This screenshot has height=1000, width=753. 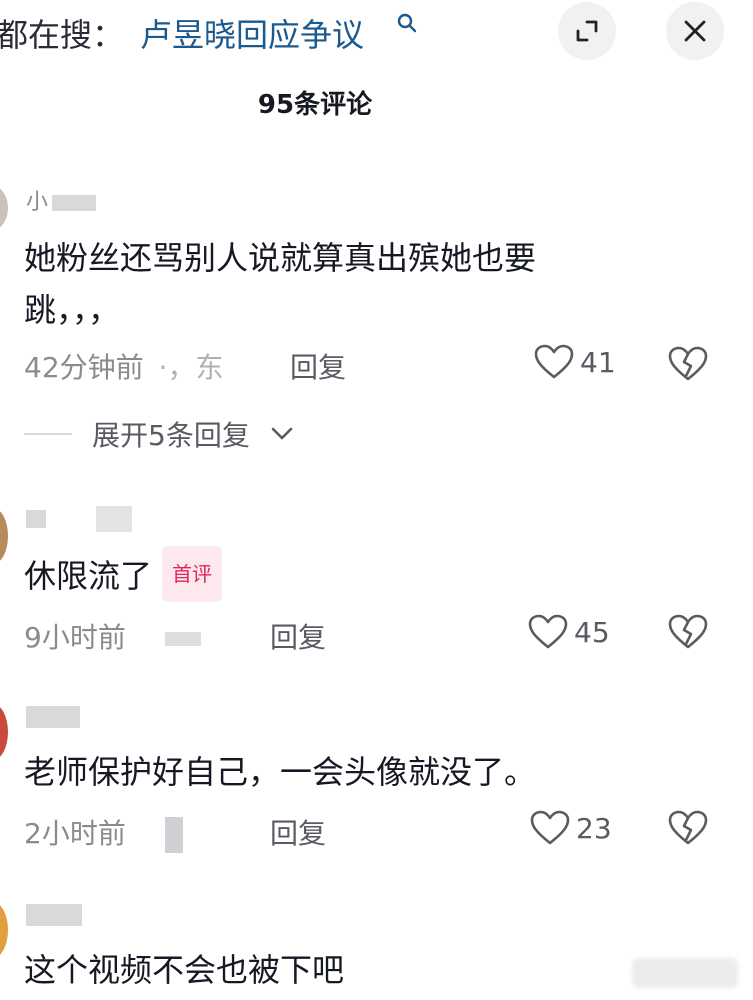 I want to click on expand-button, so click(x=587, y=31).